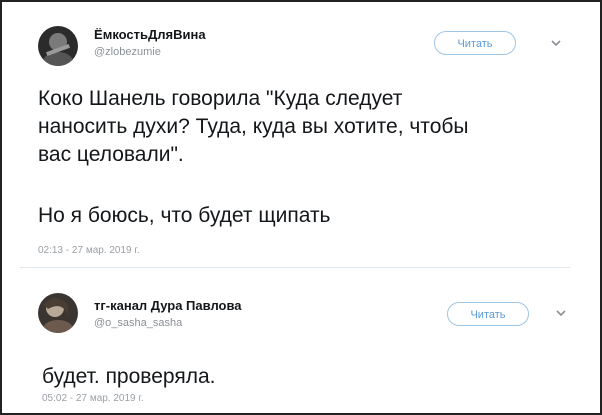 This screenshot has height=415, width=602. What do you see at coordinates (127, 52) in the screenshot?
I see `author-handle: @zlobezumie` at bounding box center [127, 52].